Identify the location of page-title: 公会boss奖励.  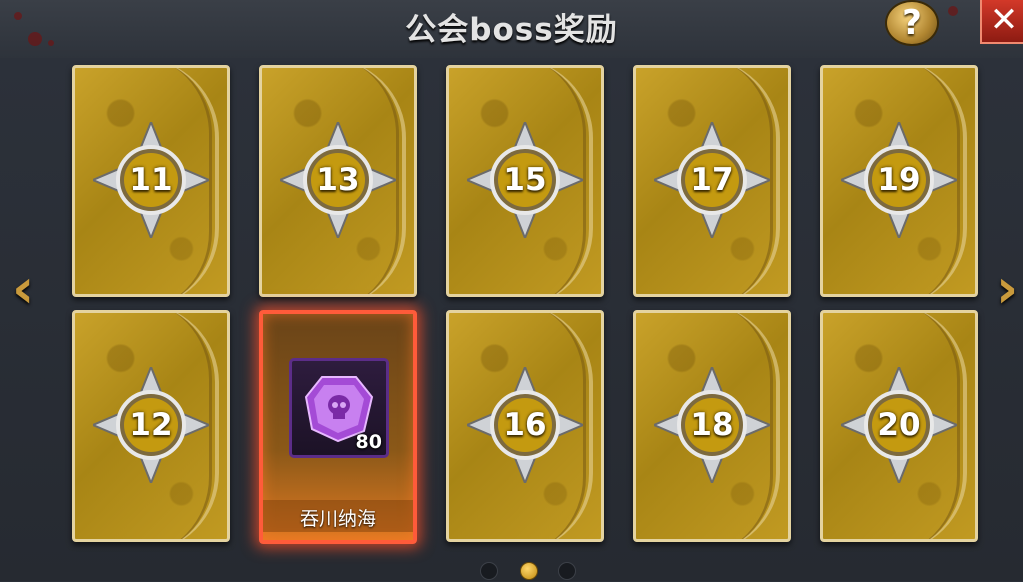
(511, 30).